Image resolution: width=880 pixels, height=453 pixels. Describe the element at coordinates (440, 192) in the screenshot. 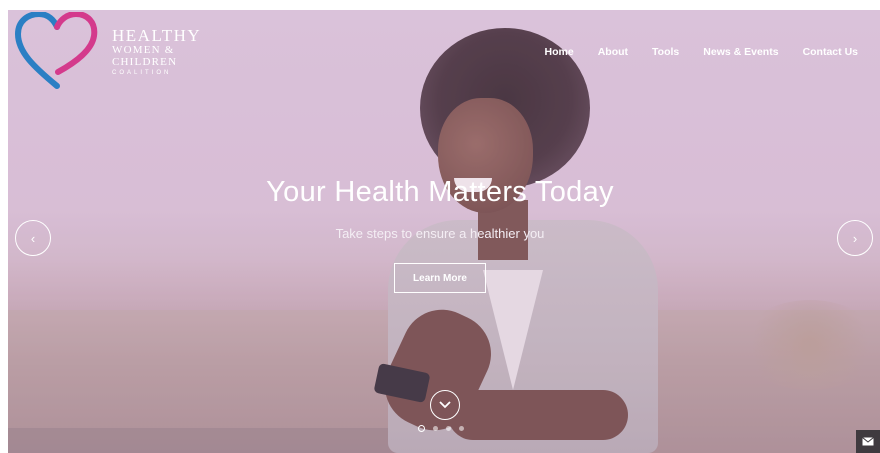

I see `hero-headline: Your Health Matters Today` at that location.